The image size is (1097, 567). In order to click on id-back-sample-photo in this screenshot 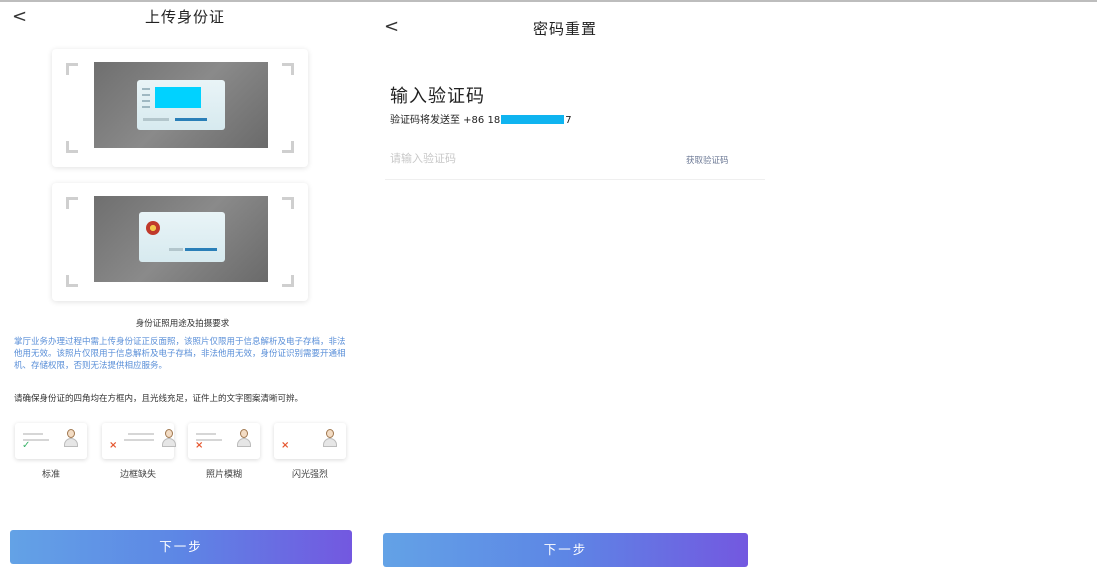, I will do `click(181, 239)`.